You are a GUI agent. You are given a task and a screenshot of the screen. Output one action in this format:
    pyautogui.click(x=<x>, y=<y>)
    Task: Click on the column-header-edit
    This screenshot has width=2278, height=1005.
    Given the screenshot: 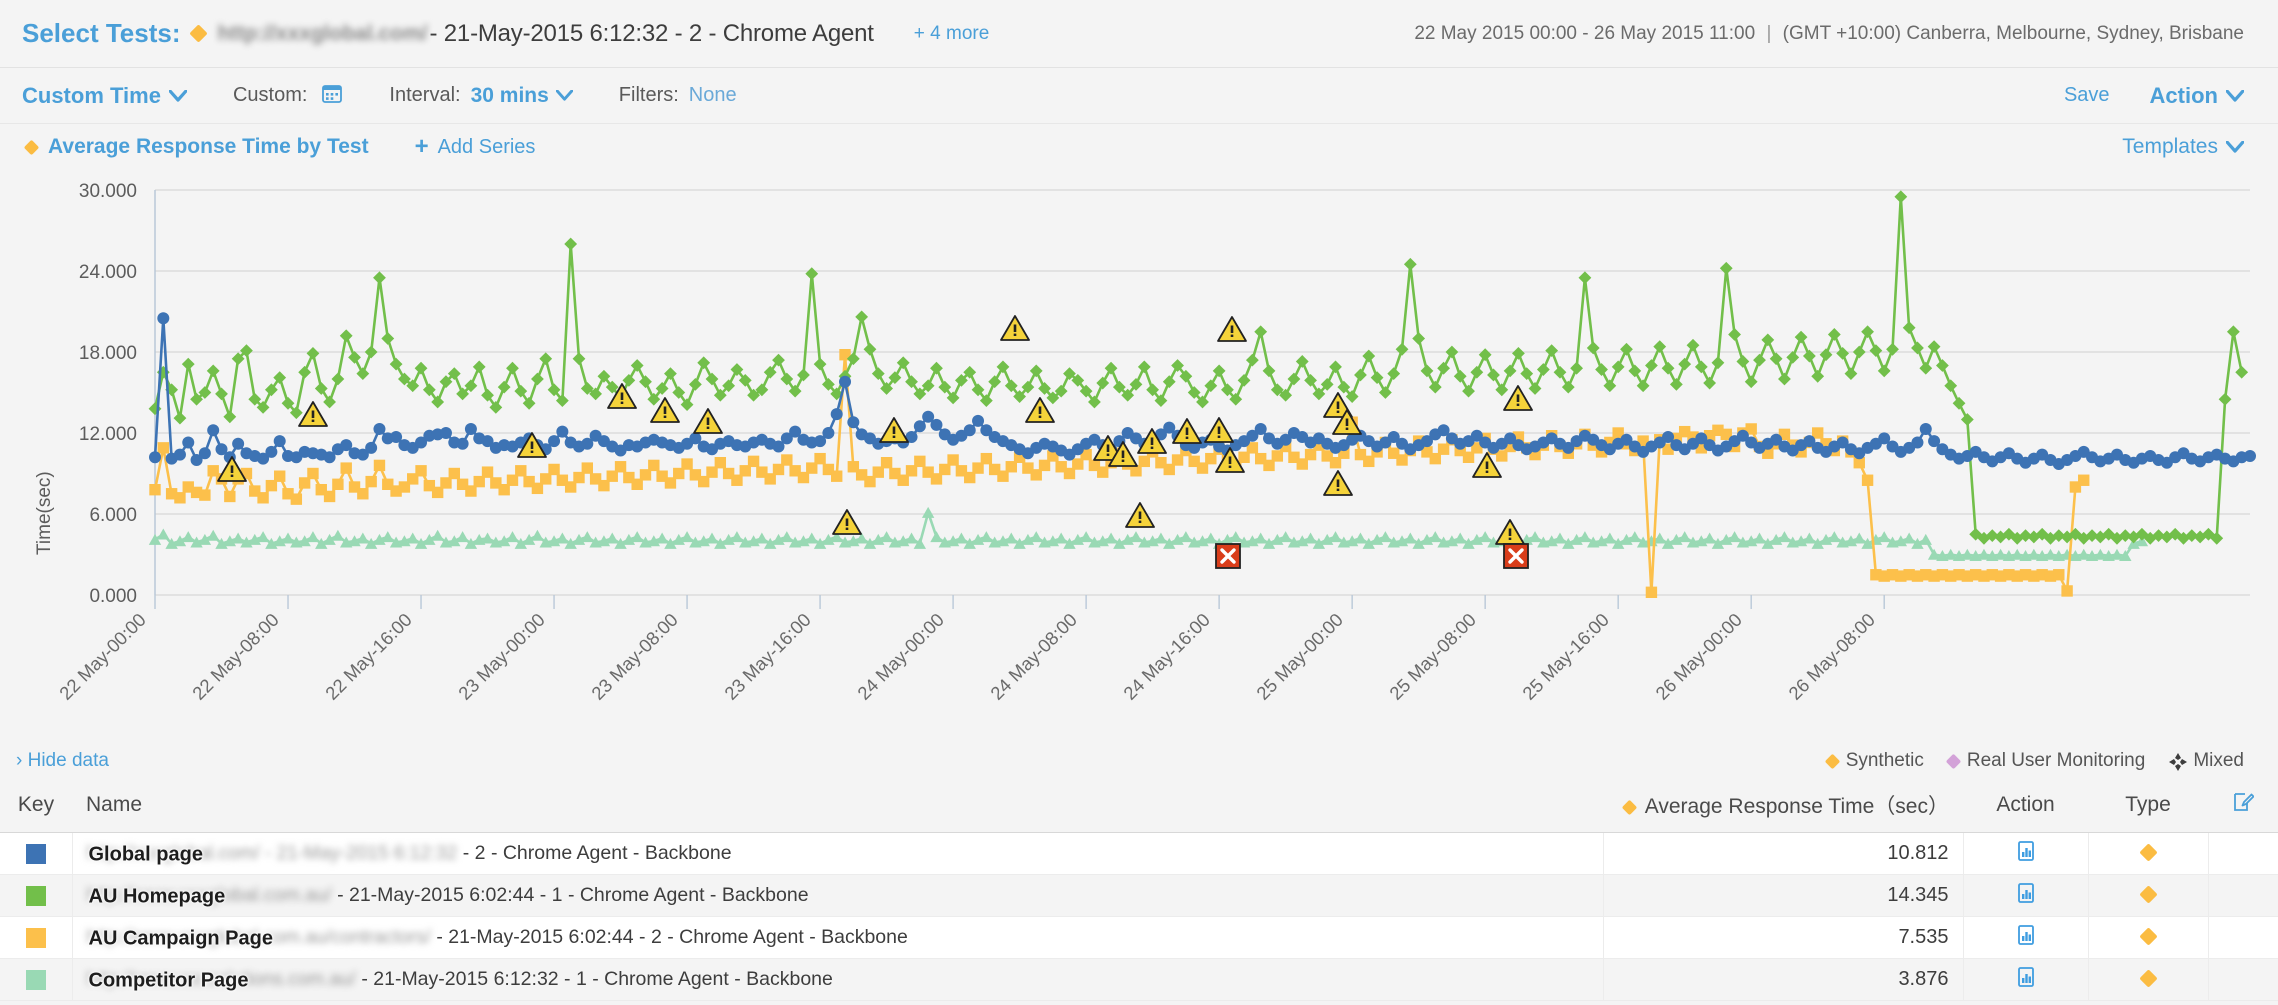 What is the action you would take?
    pyautogui.click(x=2243, y=807)
    